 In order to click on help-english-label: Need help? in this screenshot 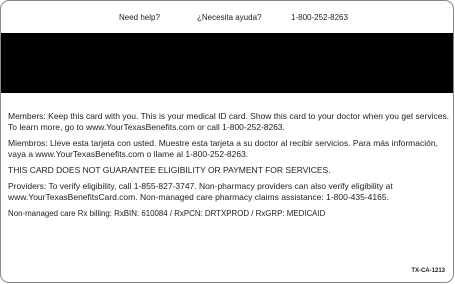, I will do `click(139, 17)`.